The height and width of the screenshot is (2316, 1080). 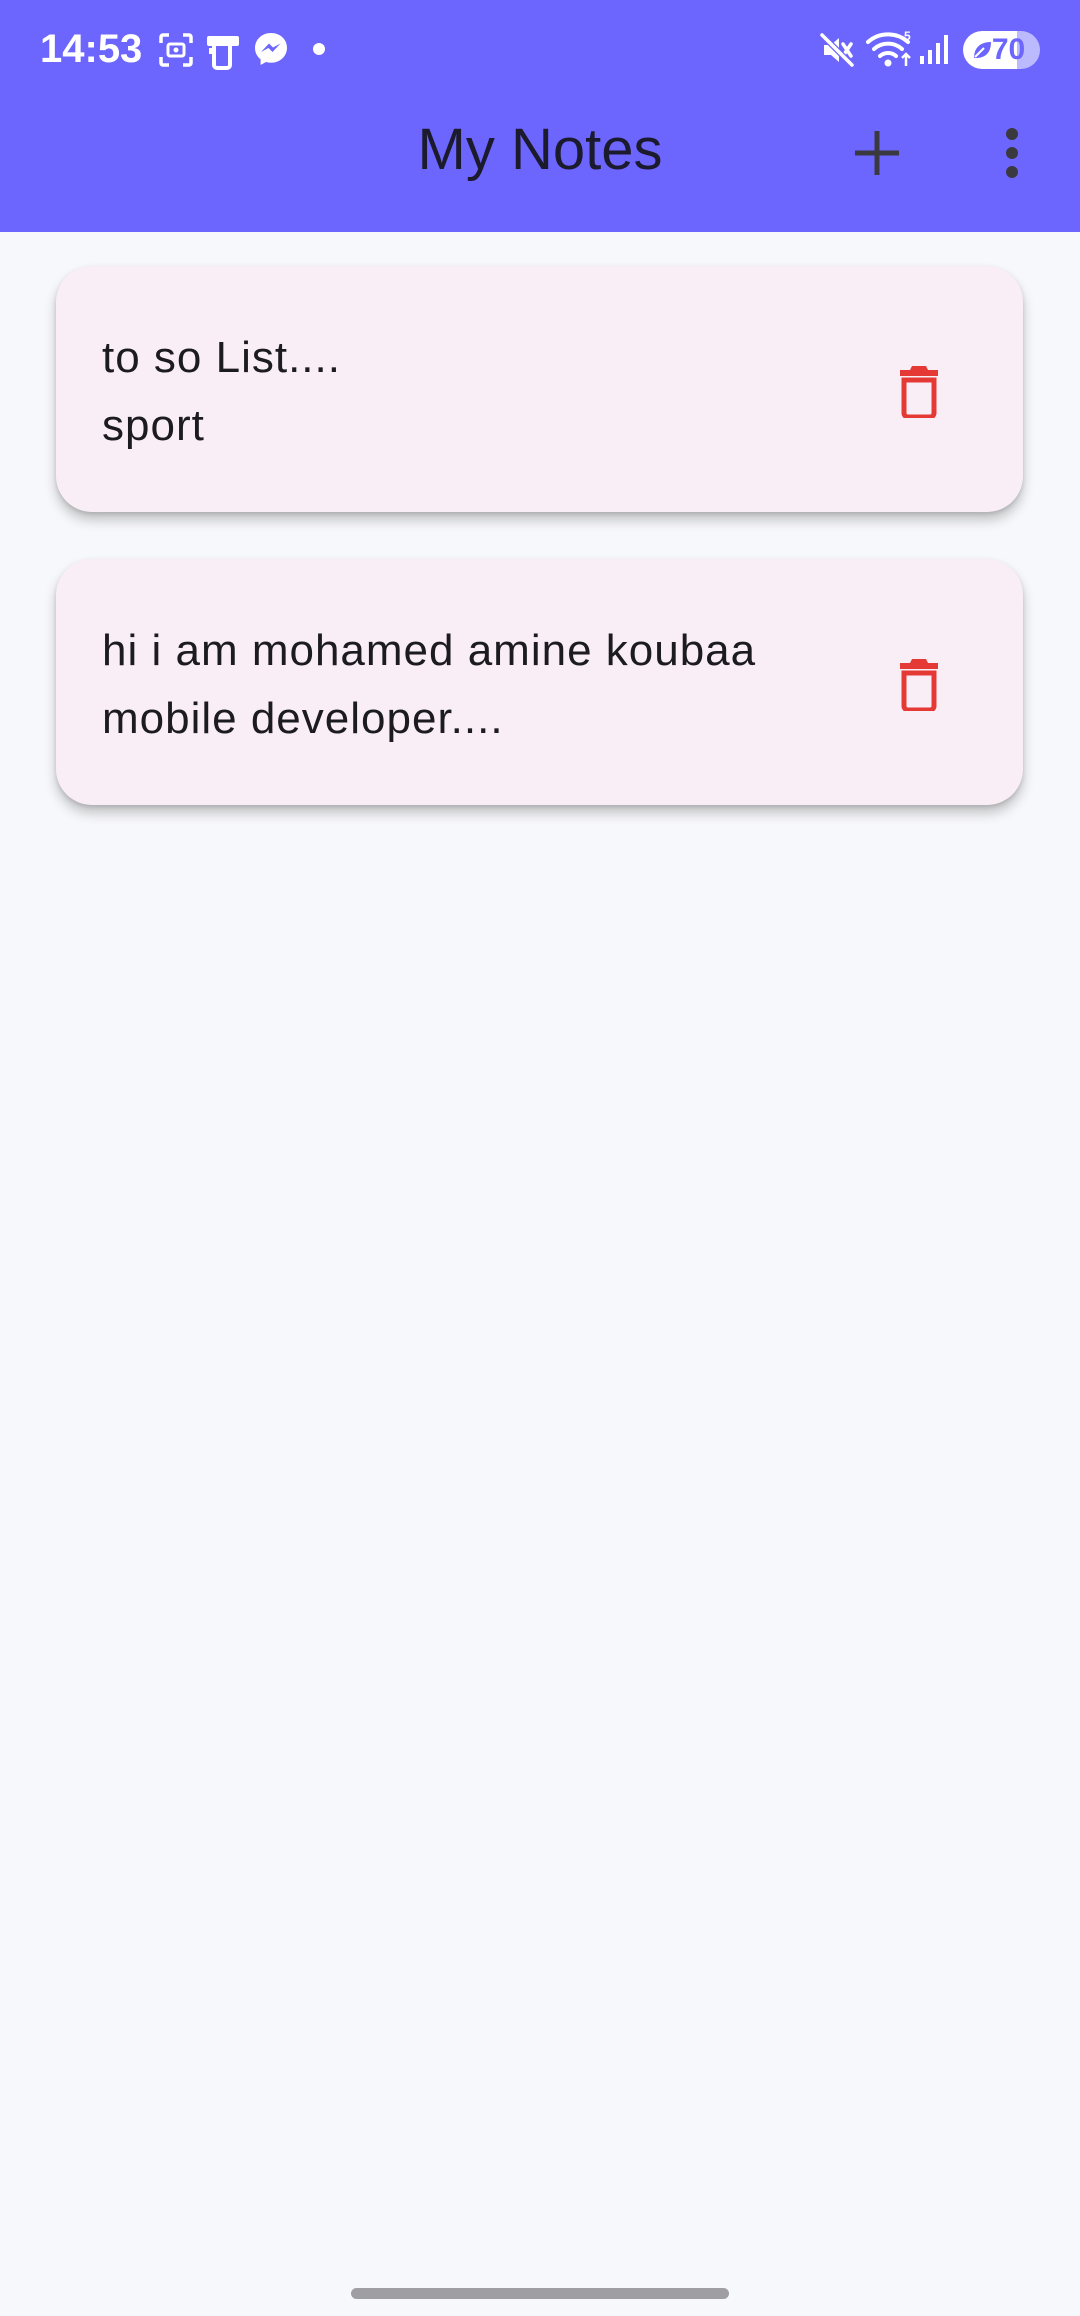 I want to click on plus-icon, so click(x=877, y=153).